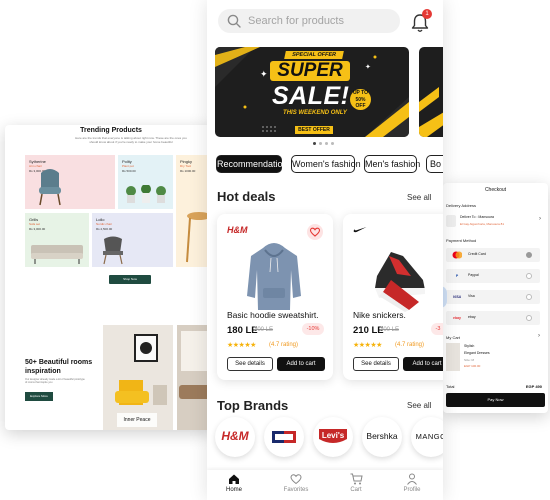 The height and width of the screenshot is (500, 550). I want to click on address-text: El Gay Algomhoria, Mansoura 81, so click(482, 224).